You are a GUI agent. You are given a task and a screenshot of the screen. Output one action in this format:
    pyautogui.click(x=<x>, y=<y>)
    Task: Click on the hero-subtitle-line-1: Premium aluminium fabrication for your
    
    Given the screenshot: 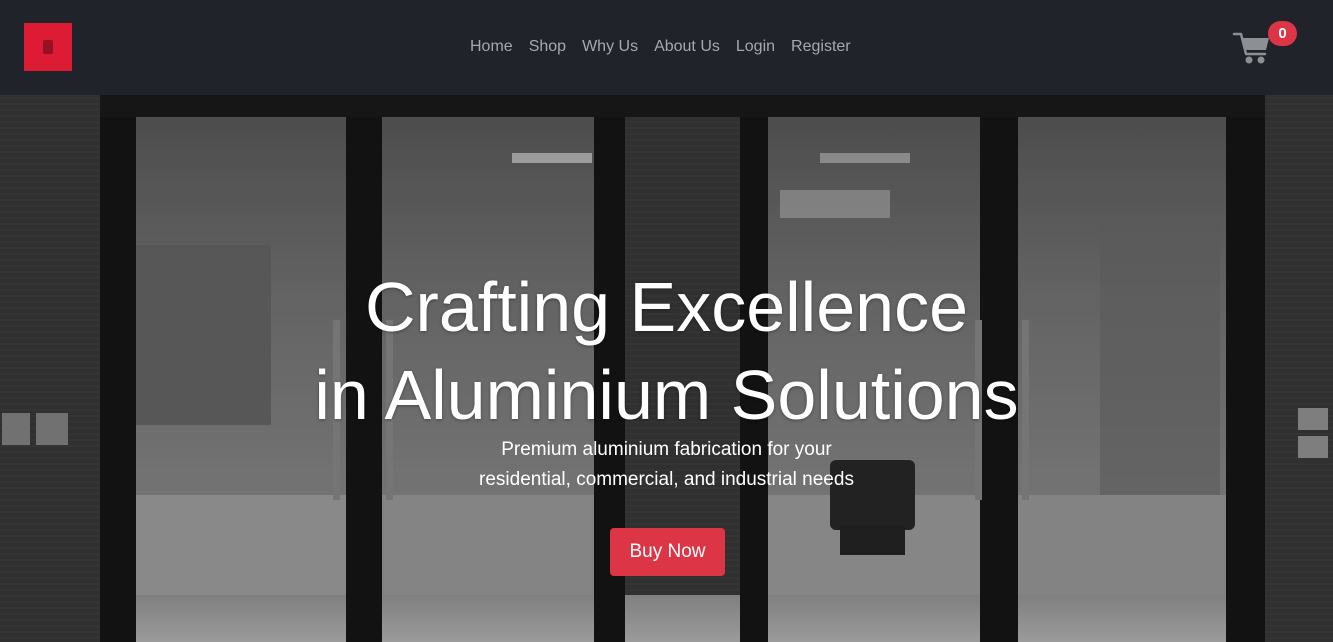 What is the action you would take?
    pyautogui.click(x=666, y=449)
    